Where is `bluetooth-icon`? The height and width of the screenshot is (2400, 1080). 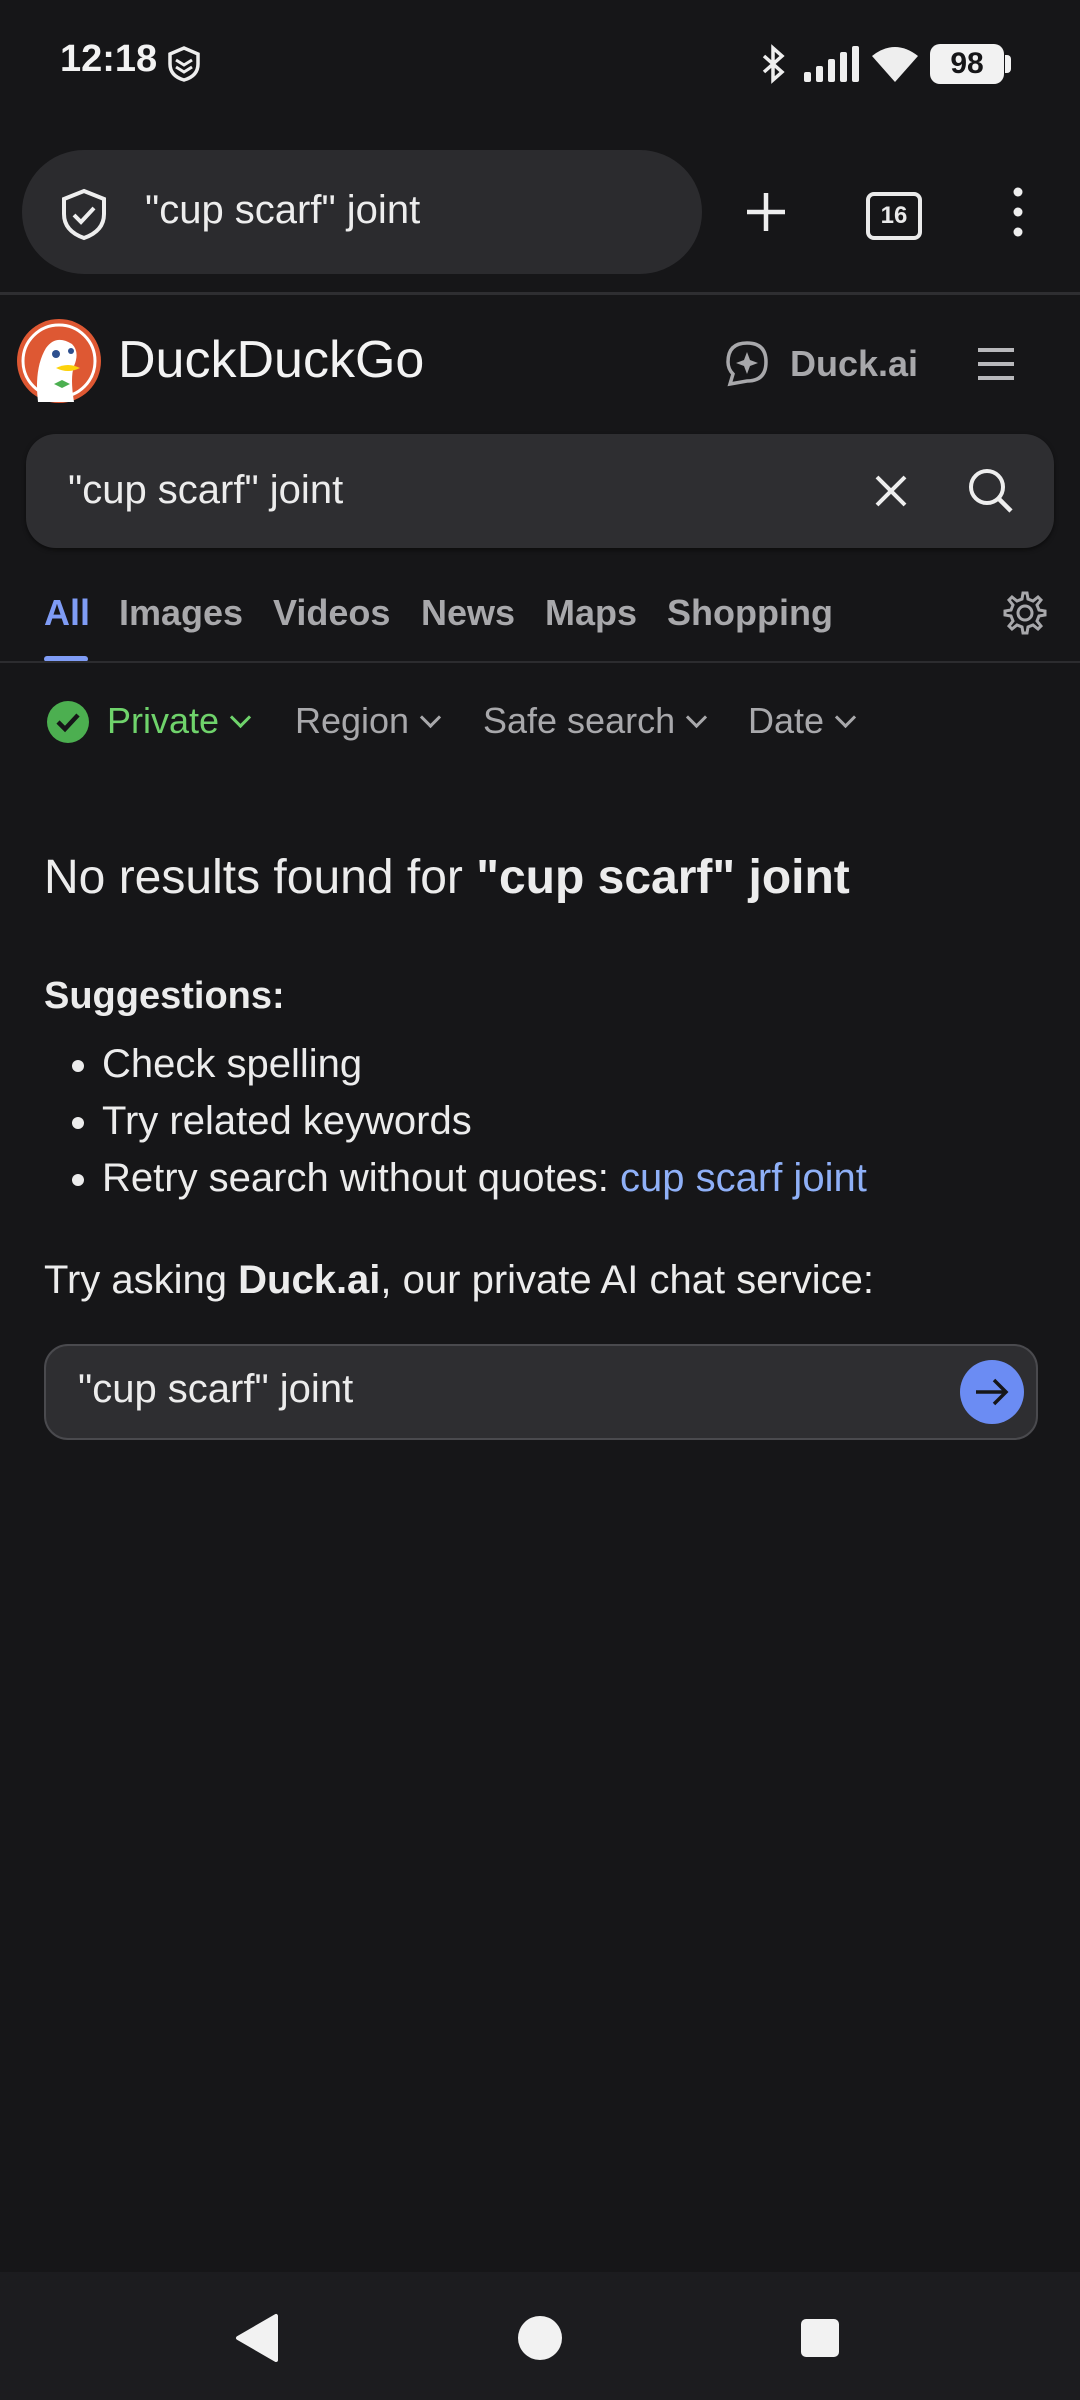
bluetooth-icon is located at coordinates (773, 64).